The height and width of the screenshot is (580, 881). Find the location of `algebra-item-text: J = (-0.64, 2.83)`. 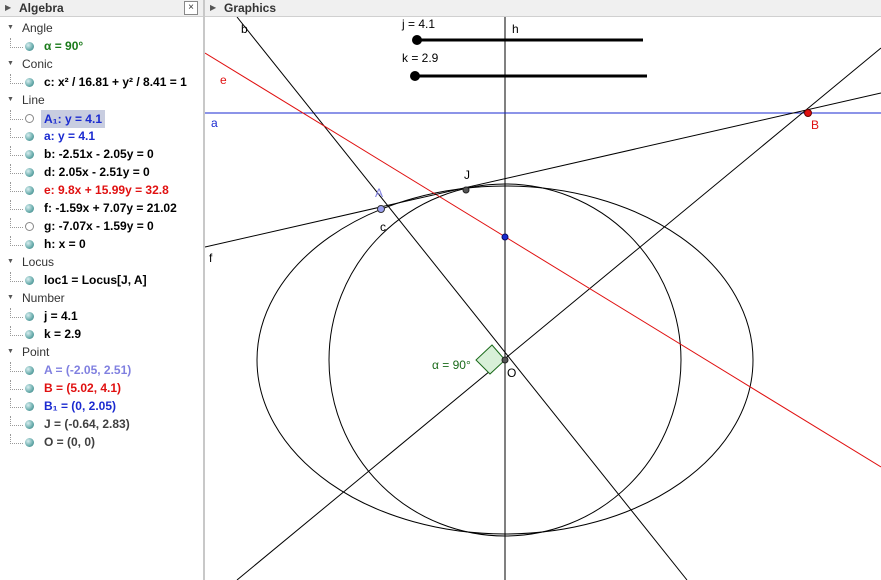

algebra-item-text: J = (-0.64, 2.83) is located at coordinates (87, 424).